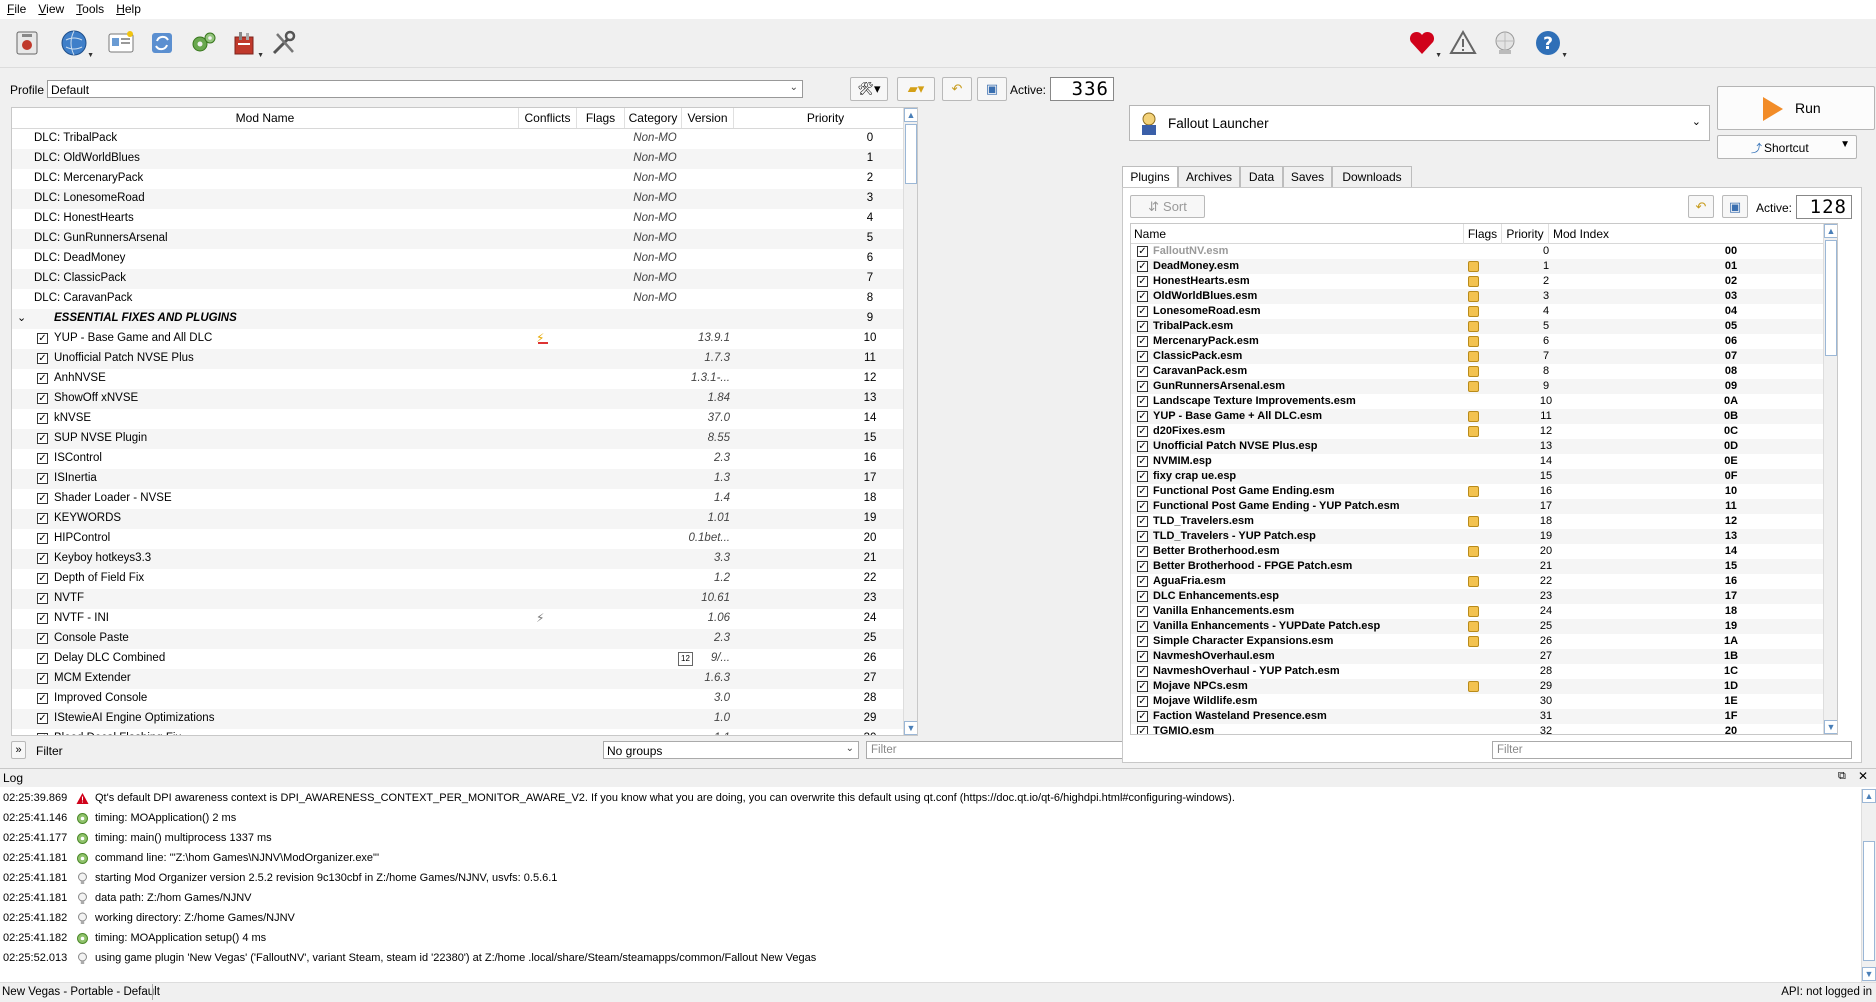 Image resolution: width=1876 pixels, height=1002 pixels. What do you see at coordinates (1484, 716) in the screenshot?
I see `plugin-row: ✓ Faction Wasteland Presence.esm 31 1F` at bounding box center [1484, 716].